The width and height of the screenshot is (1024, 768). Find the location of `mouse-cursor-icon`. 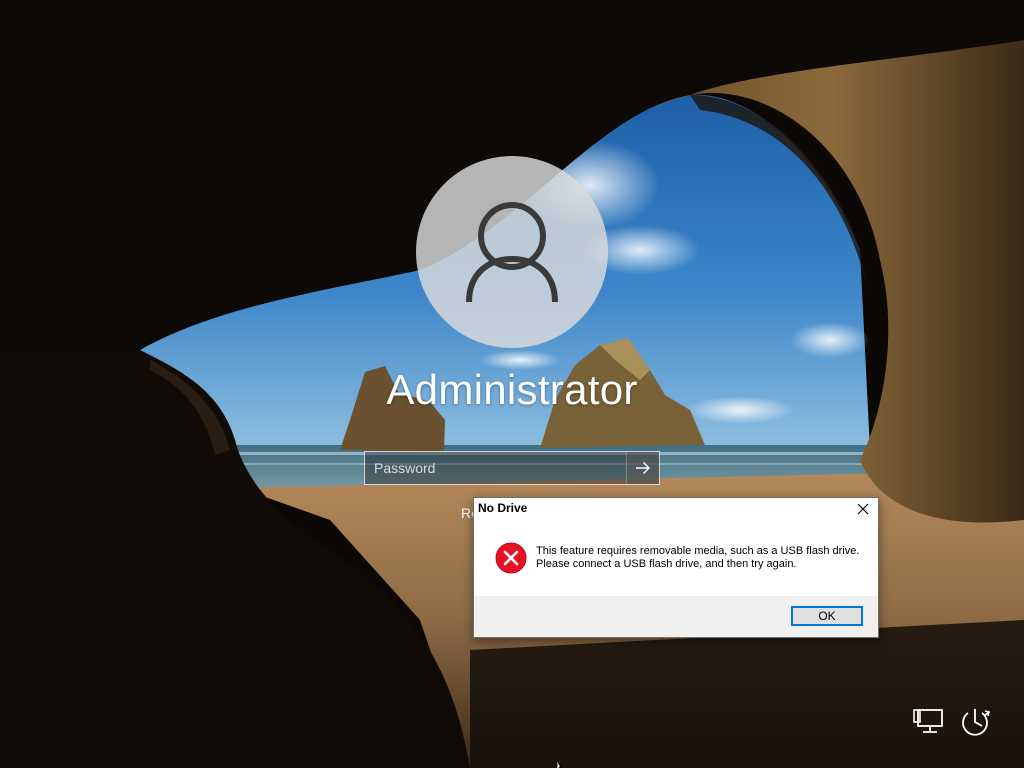

mouse-cursor-icon is located at coordinates (559, 764).